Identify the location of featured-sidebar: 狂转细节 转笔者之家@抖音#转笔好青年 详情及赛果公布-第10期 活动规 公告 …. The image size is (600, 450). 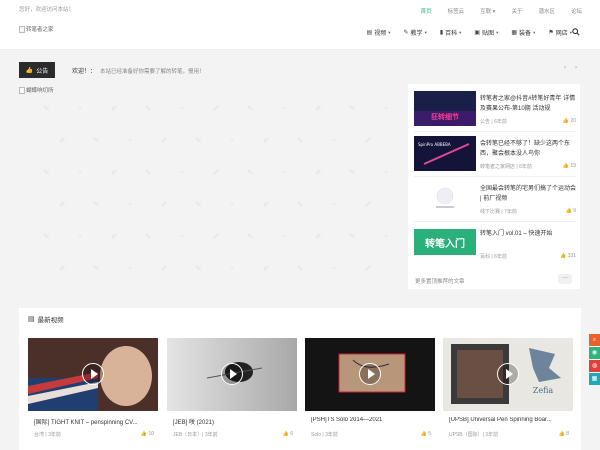
(494, 186).